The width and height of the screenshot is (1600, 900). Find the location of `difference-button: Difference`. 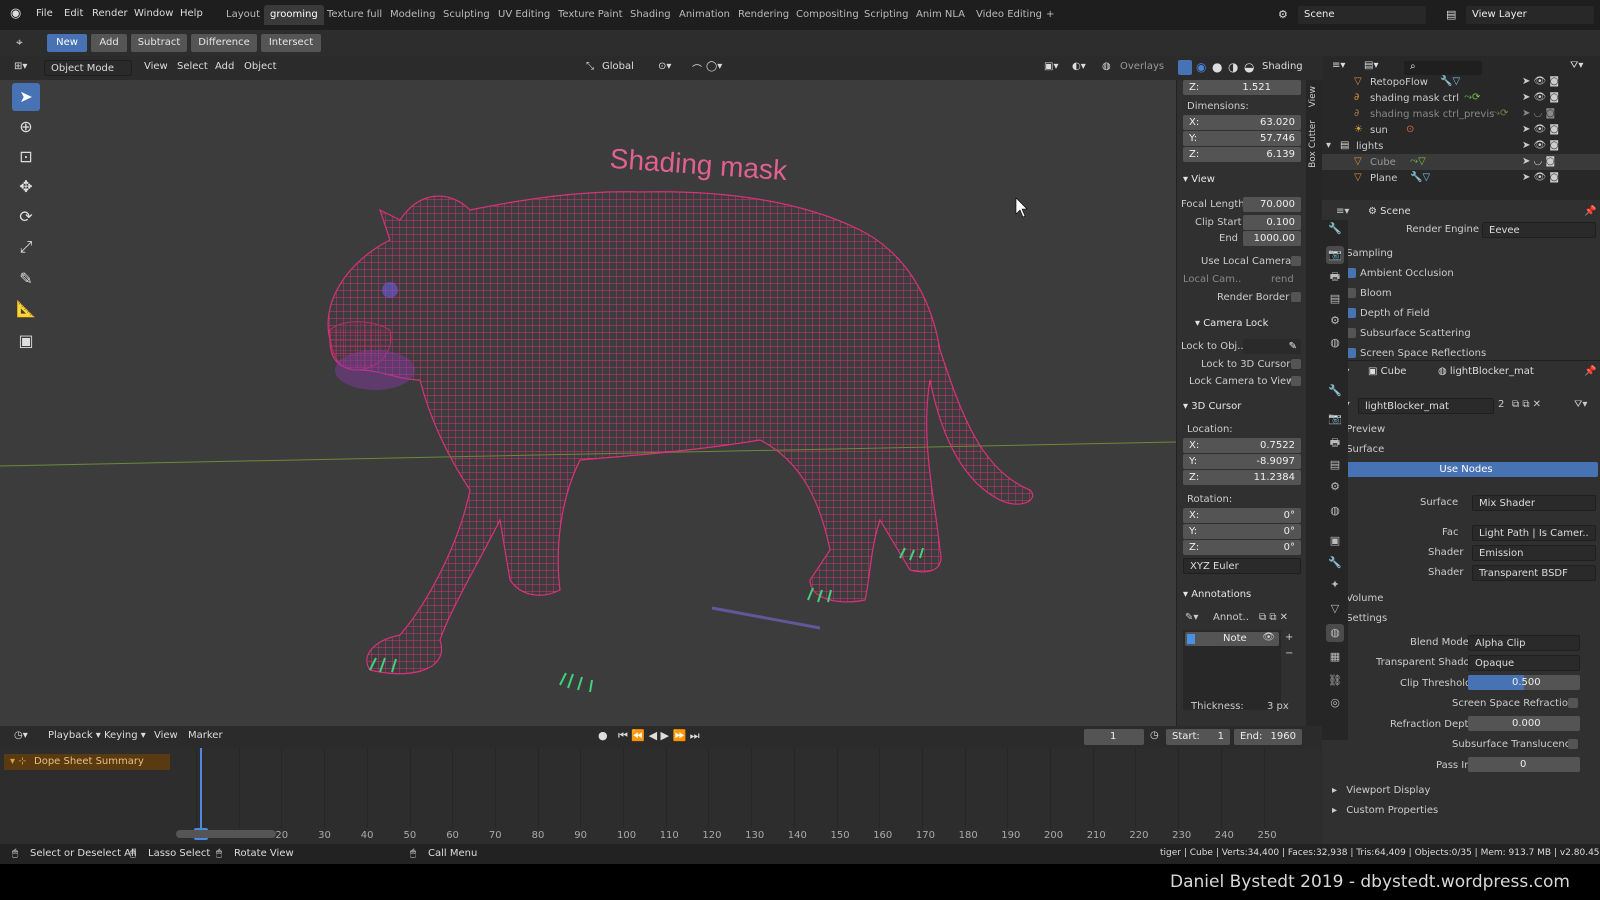

difference-button: Difference is located at coordinates (224, 43).